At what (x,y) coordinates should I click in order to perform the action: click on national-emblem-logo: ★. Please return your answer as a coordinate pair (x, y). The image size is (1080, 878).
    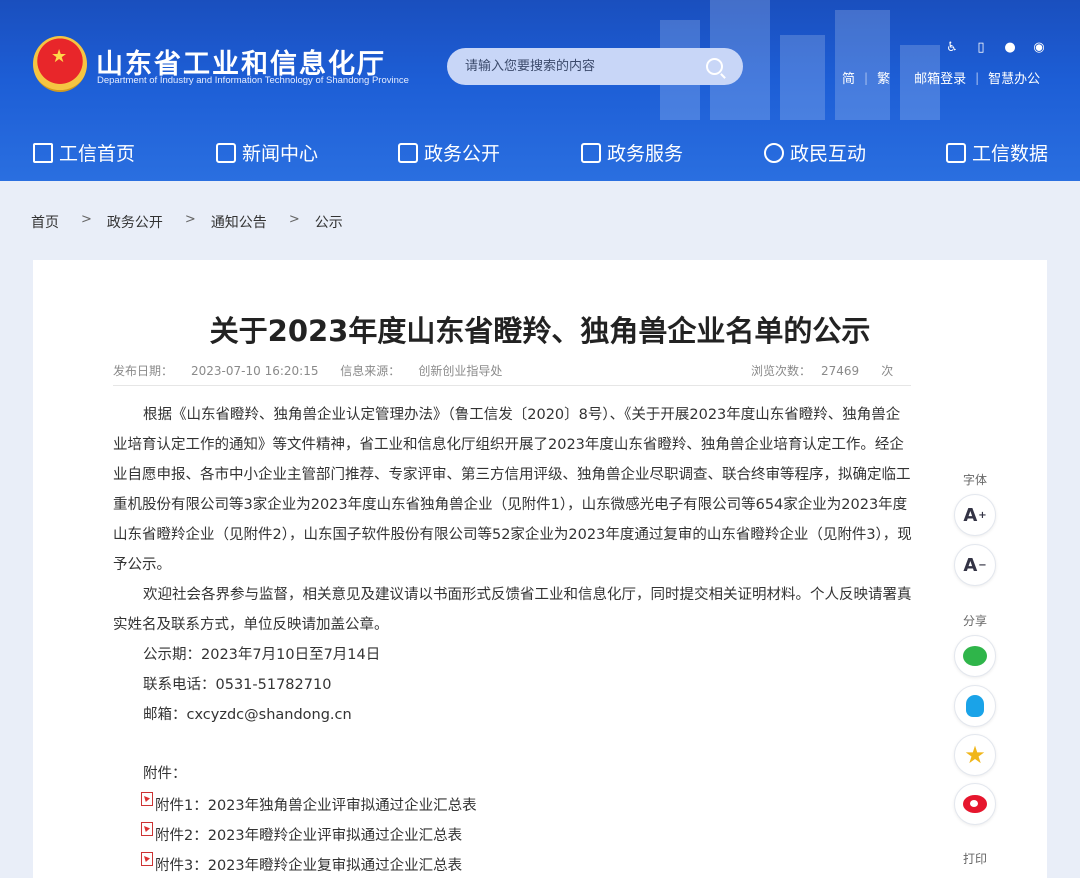
    Looking at the image, I should click on (60, 64).